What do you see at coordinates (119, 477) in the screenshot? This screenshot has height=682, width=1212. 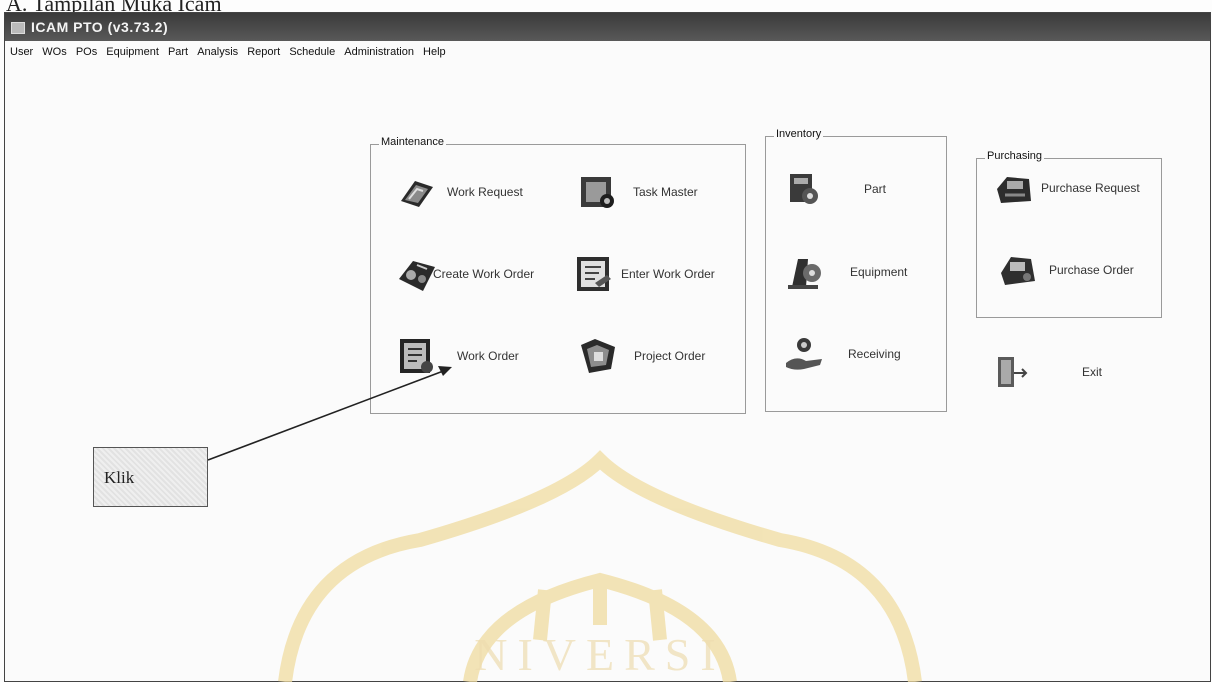 I see `klik-label: Klik` at bounding box center [119, 477].